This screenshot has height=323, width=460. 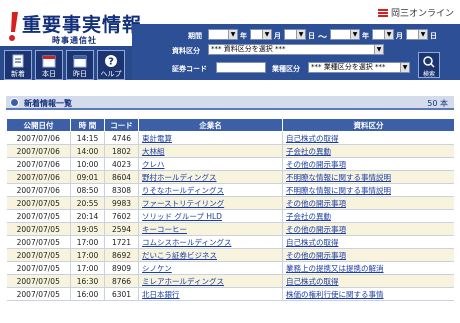 What do you see at coordinates (311, 36) in the screenshot?
I see `start-day-label: 日` at bounding box center [311, 36].